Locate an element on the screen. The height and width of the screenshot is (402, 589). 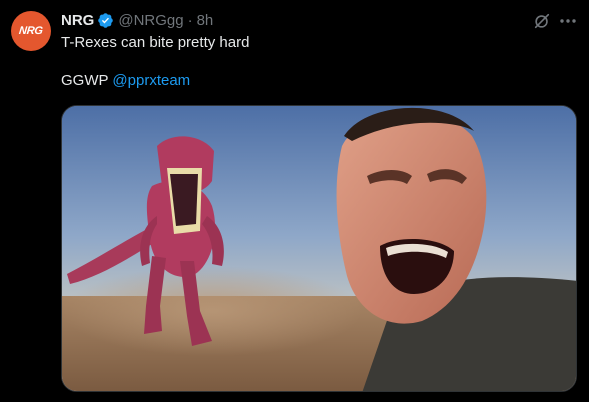
tweet-header: NRG @NRGgg · 8h is located at coordinates (137, 20).